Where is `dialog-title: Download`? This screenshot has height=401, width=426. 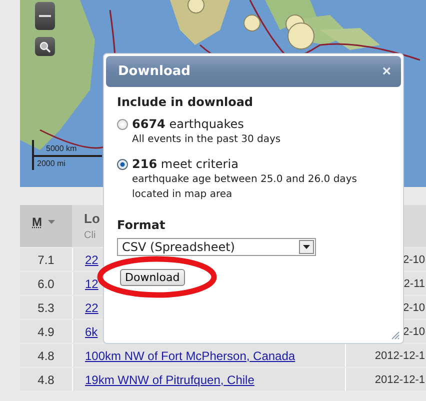 dialog-title: Download is located at coordinates (154, 71).